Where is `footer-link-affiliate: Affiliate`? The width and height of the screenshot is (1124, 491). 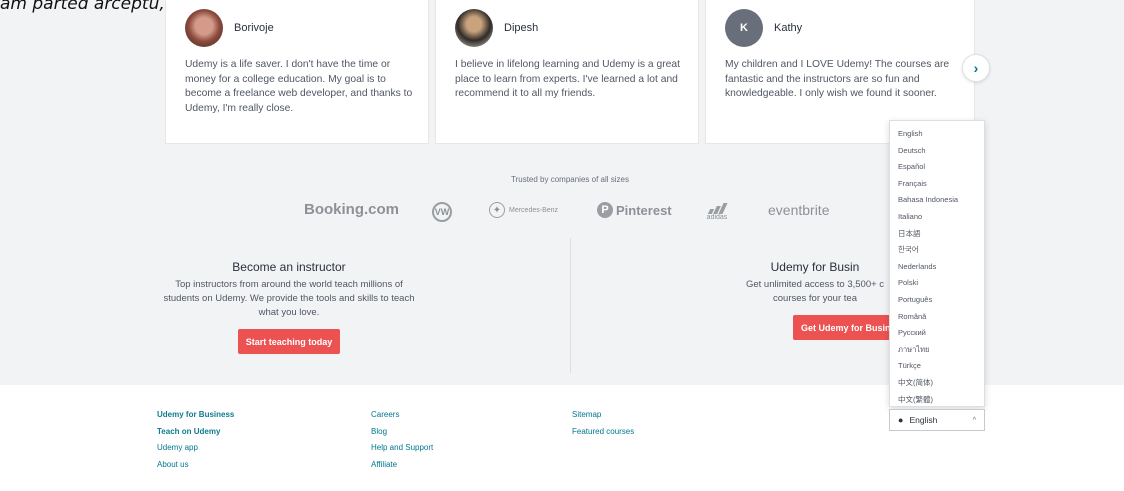
footer-link-affiliate: Affiliate is located at coordinates (402, 464).